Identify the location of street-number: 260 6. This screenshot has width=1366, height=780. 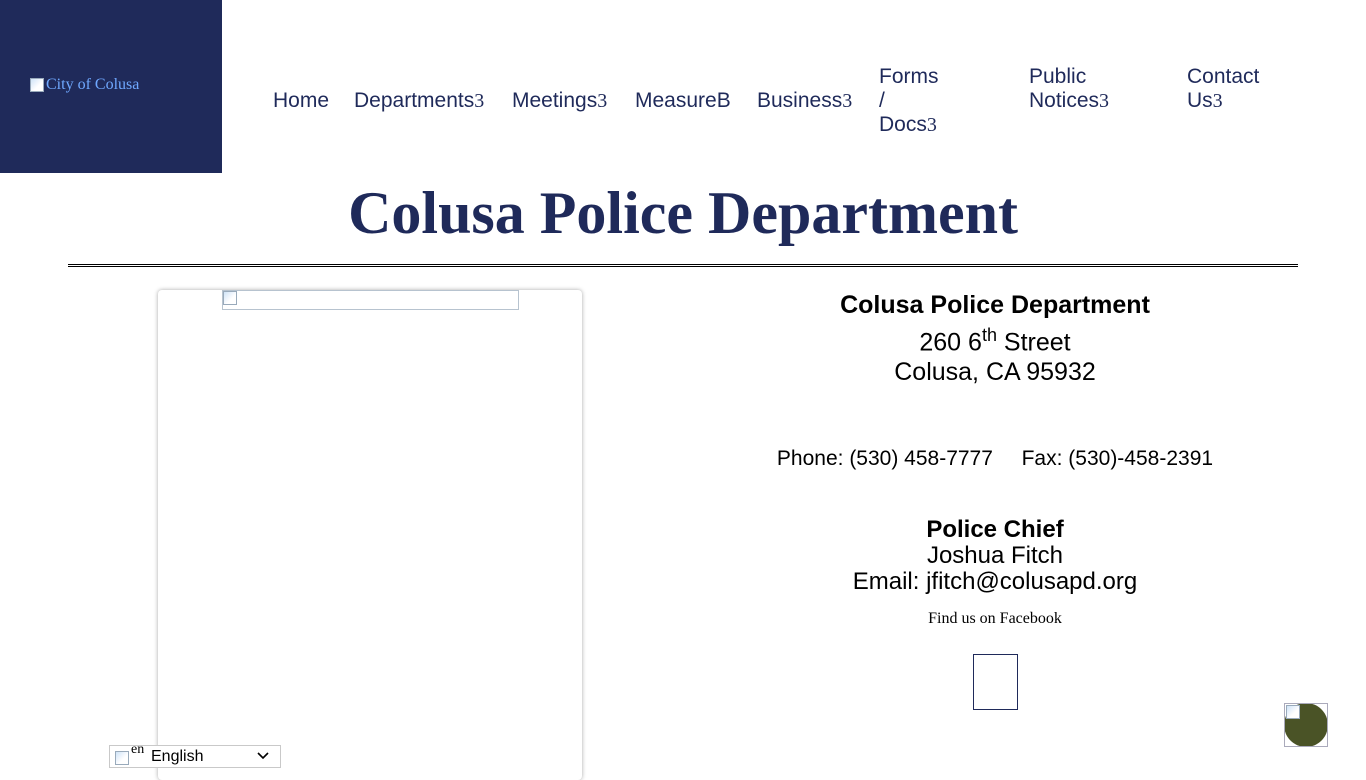
(950, 342).